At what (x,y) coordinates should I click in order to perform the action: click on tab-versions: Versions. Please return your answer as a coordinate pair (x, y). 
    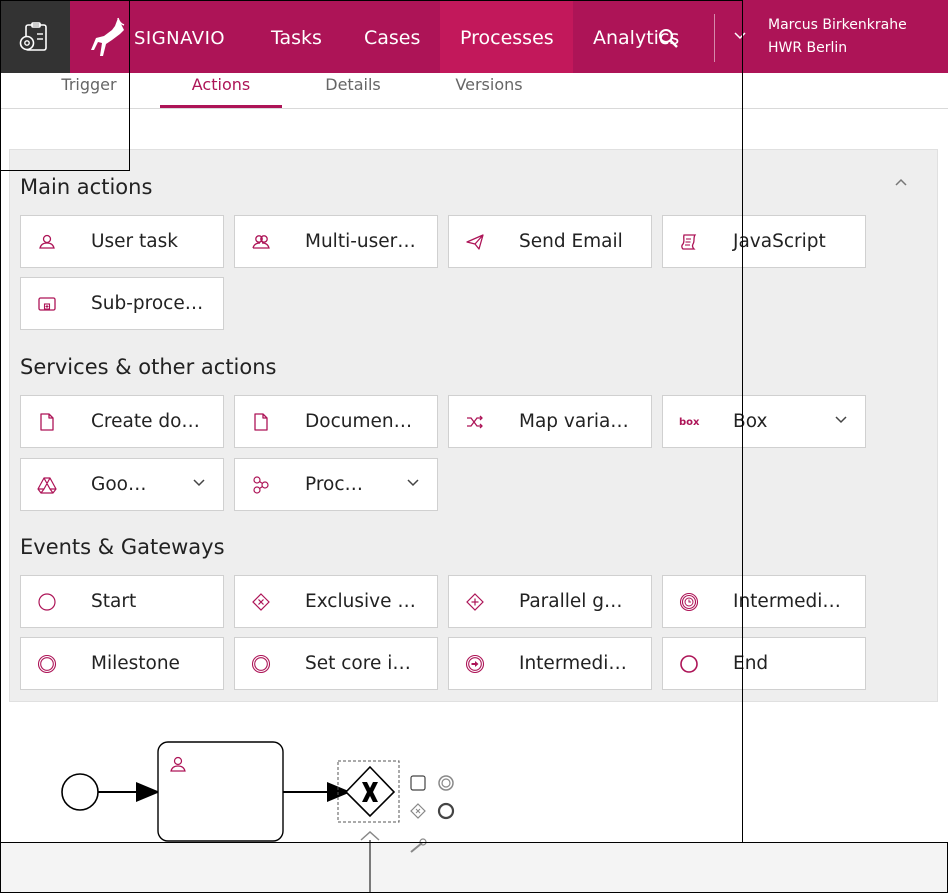
    Looking at the image, I should click on (489, 90).